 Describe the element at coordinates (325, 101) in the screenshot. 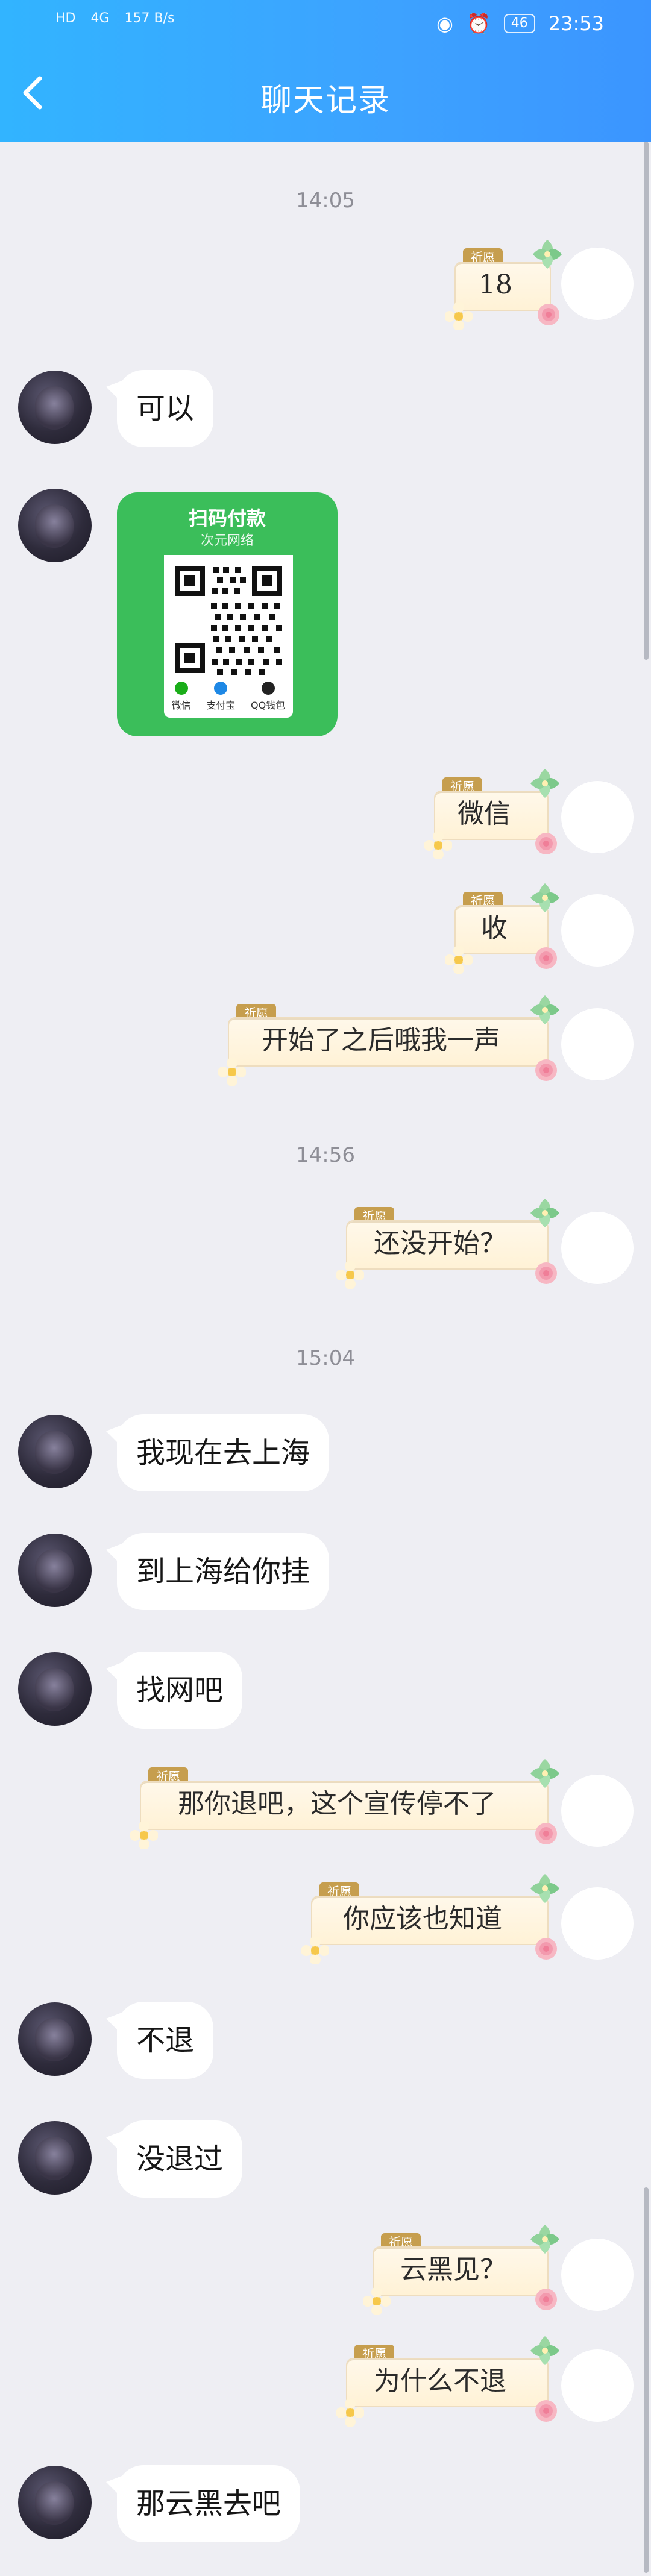

I see `page-title: 聊天记录` at that location.